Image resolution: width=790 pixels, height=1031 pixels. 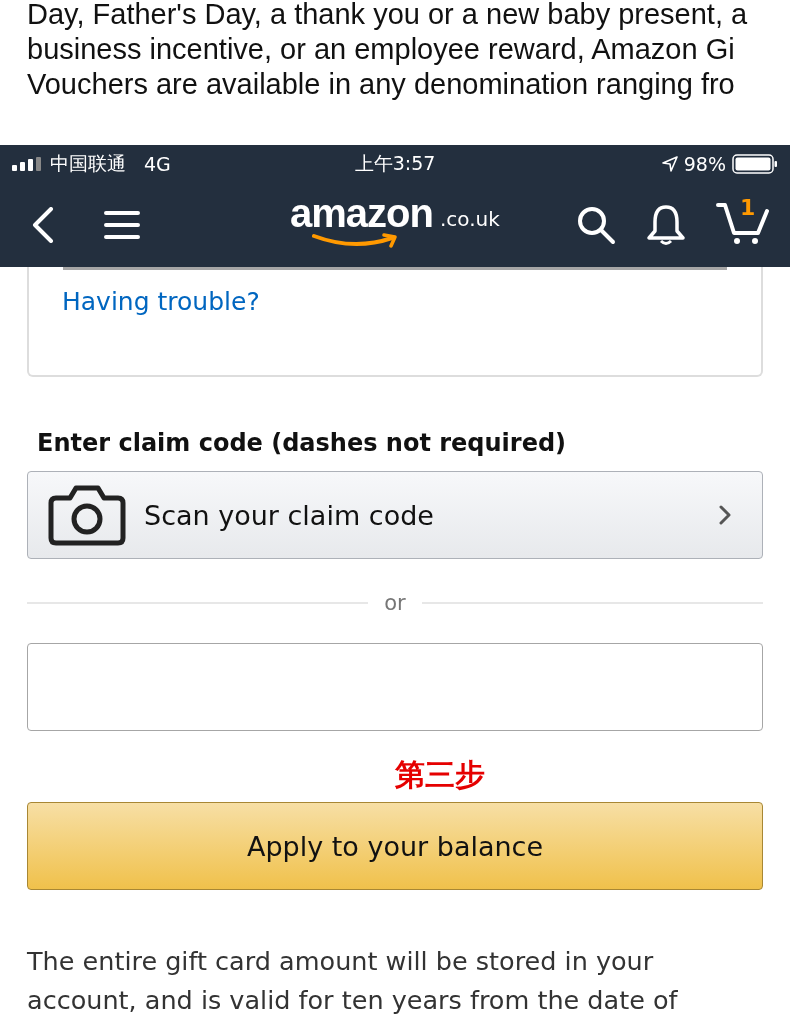 What do you see at coordinates (395, 603) in the screenshot?
I see `or-divider-text: or` at bounding box center [395, 603].